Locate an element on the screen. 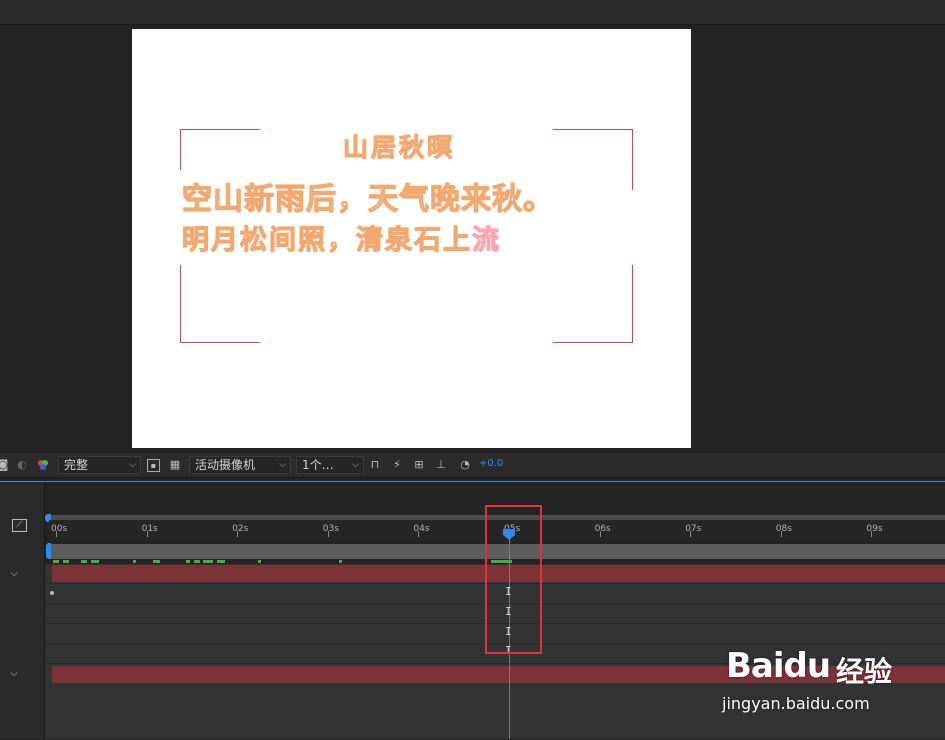 Image resolution: width=945 pixels, height=740 pixels. transparency-grid-icon: ▦ is located at coordinates (175, 465).